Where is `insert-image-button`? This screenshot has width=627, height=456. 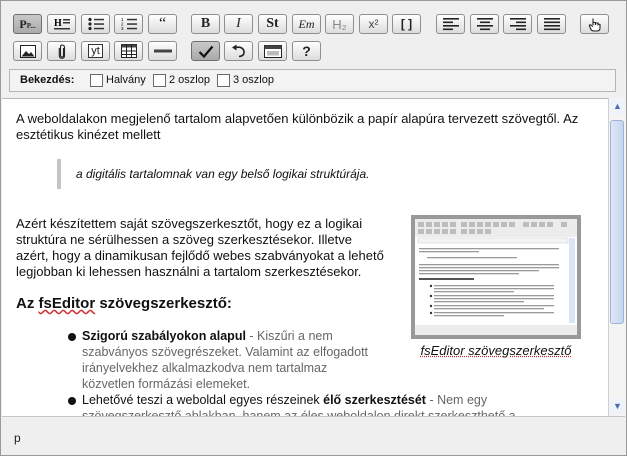
insert-image-button is located at coordinates (27, 51).